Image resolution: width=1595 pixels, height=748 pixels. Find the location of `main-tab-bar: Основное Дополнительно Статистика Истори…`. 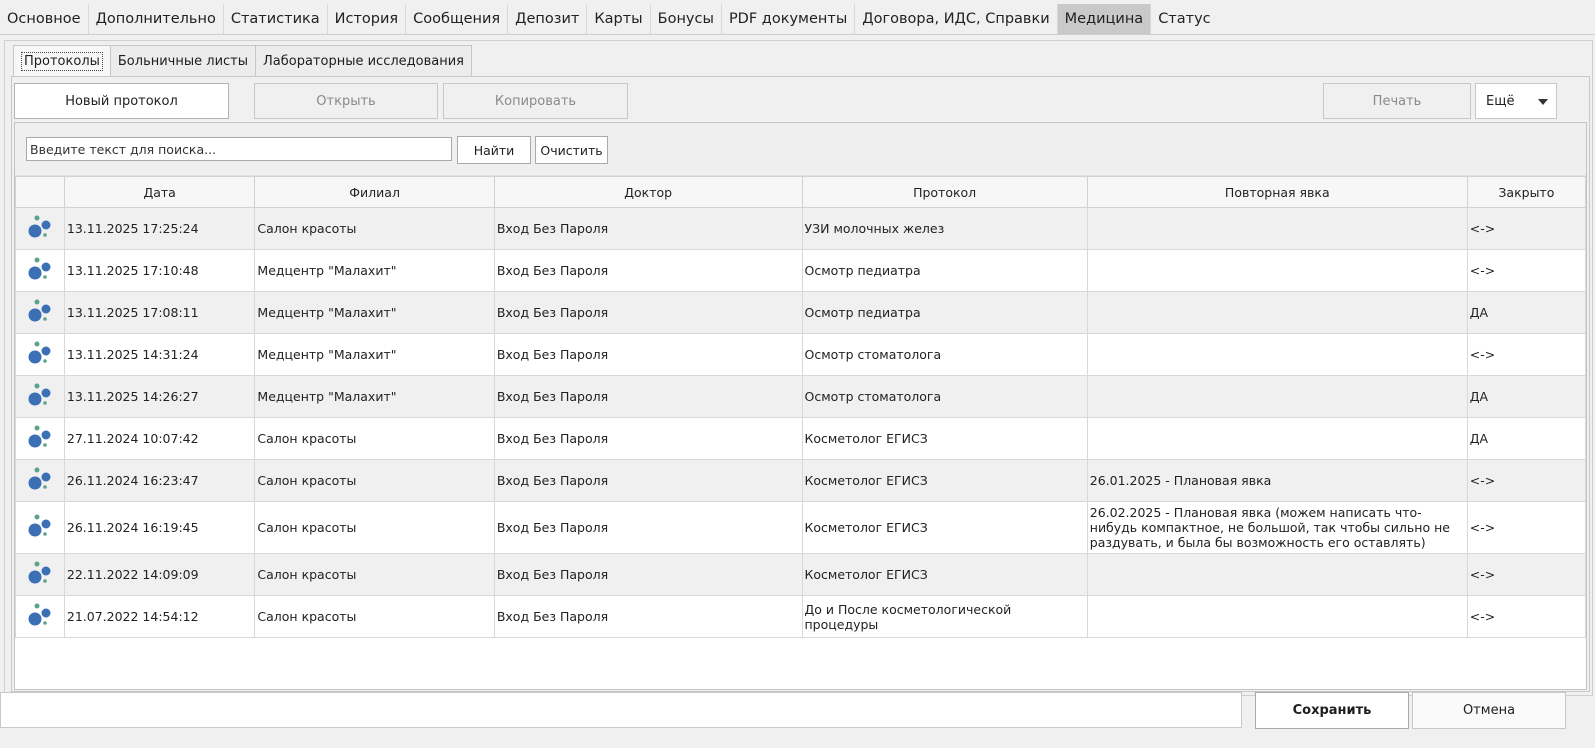

main-tab-bar: Основное Дополнительно Статистика Истори… is located at coordinates (797, 19).